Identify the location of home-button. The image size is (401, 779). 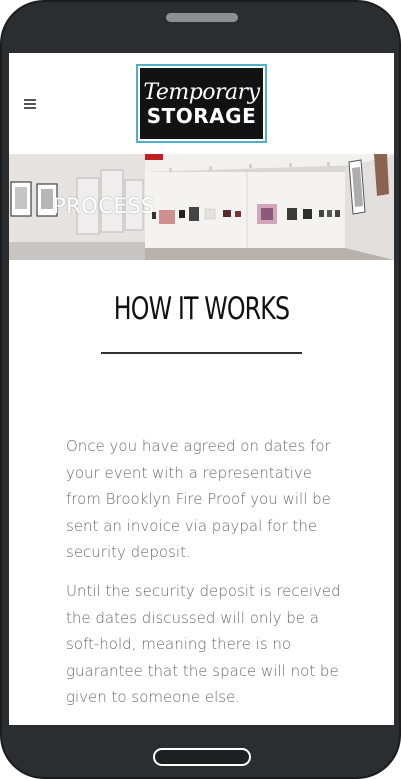
(202, 757).